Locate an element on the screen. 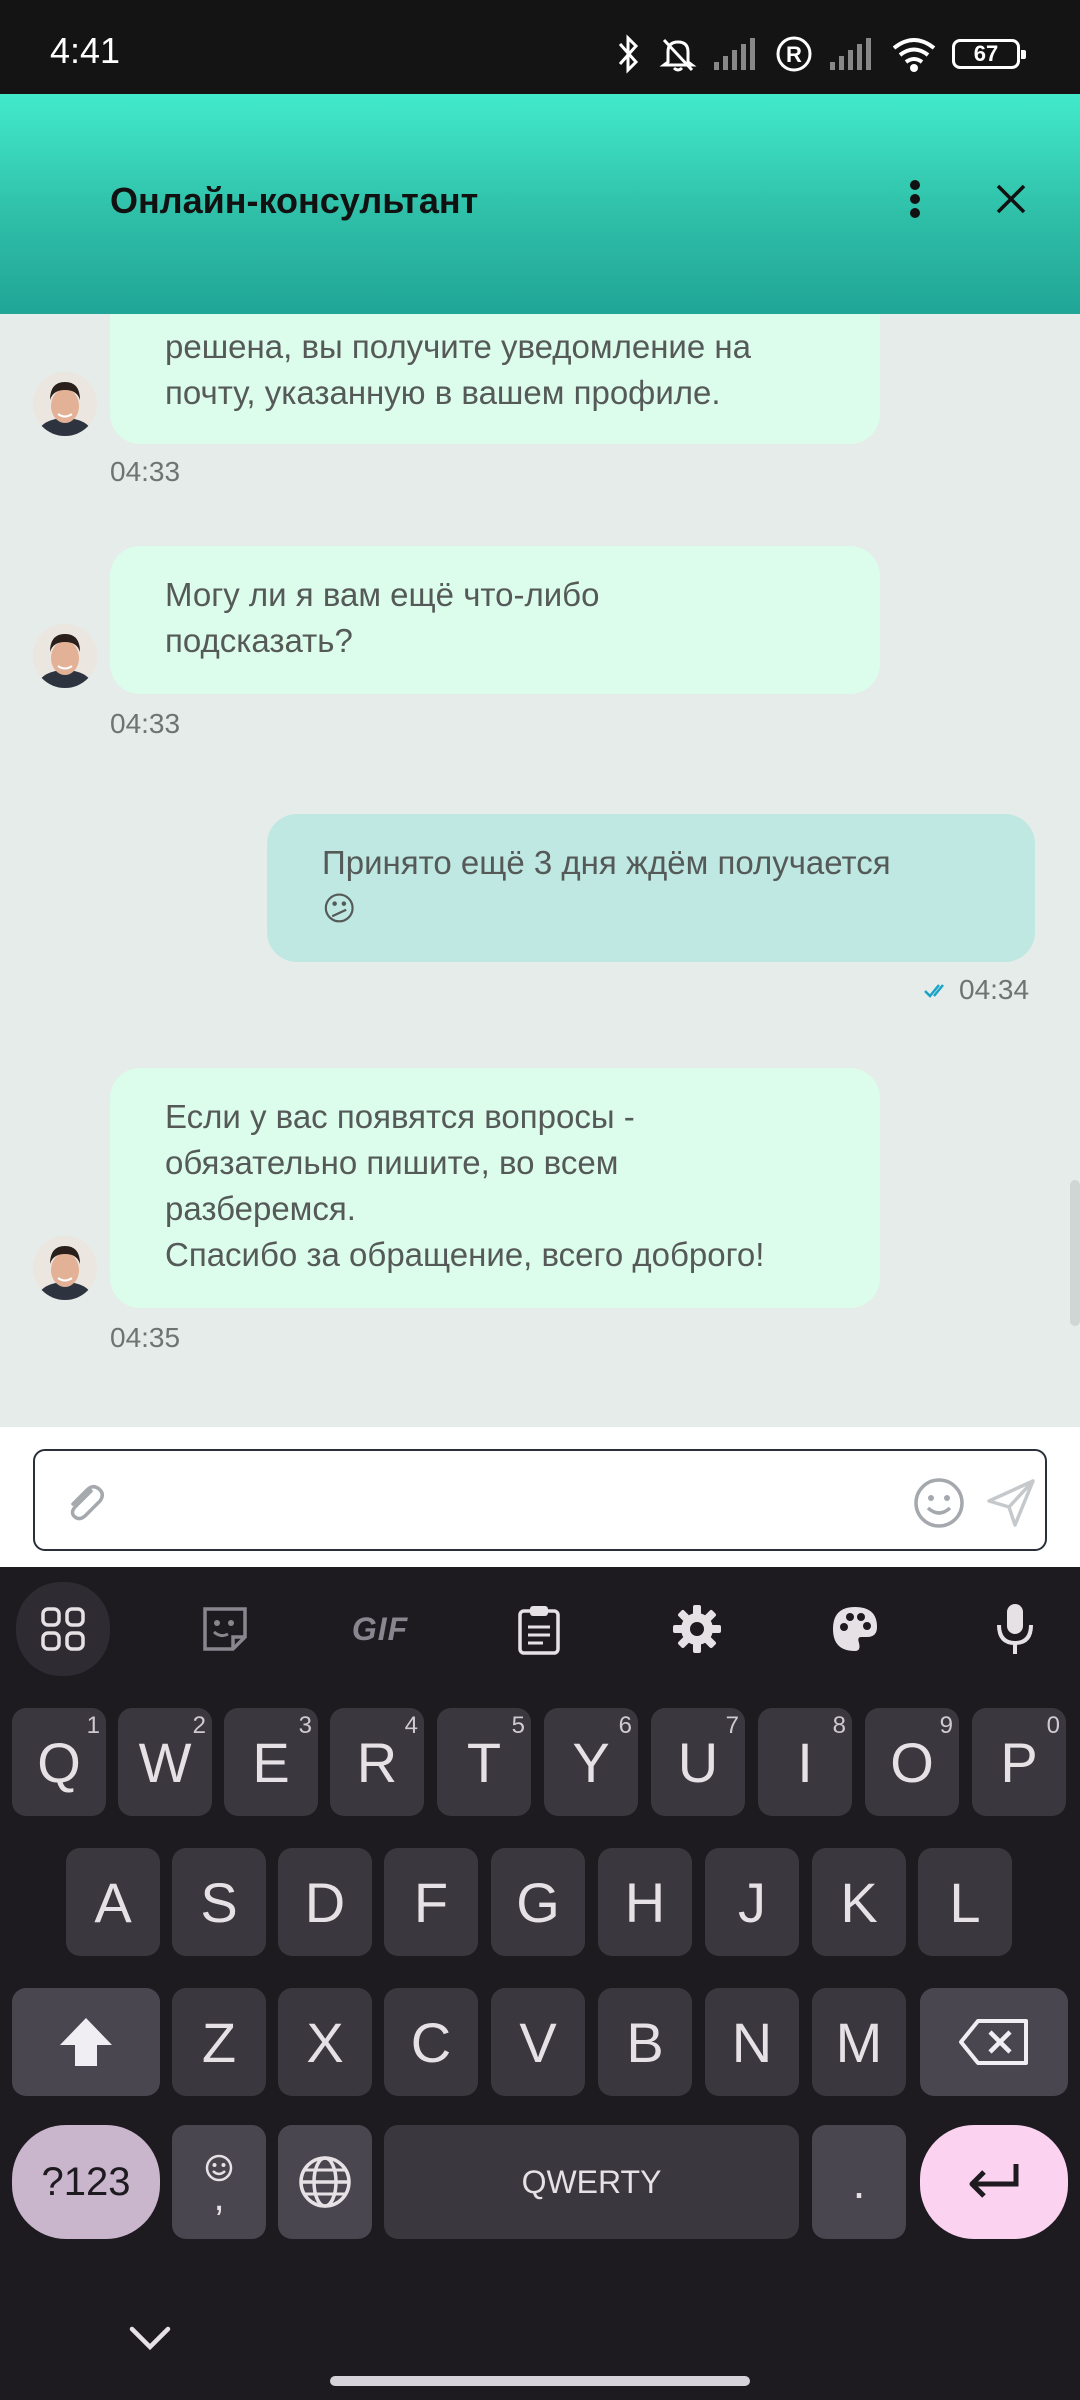 The height and width of the screenshot is (2400, 1080). bluetooth-icon is located at coordinates (628, 54).